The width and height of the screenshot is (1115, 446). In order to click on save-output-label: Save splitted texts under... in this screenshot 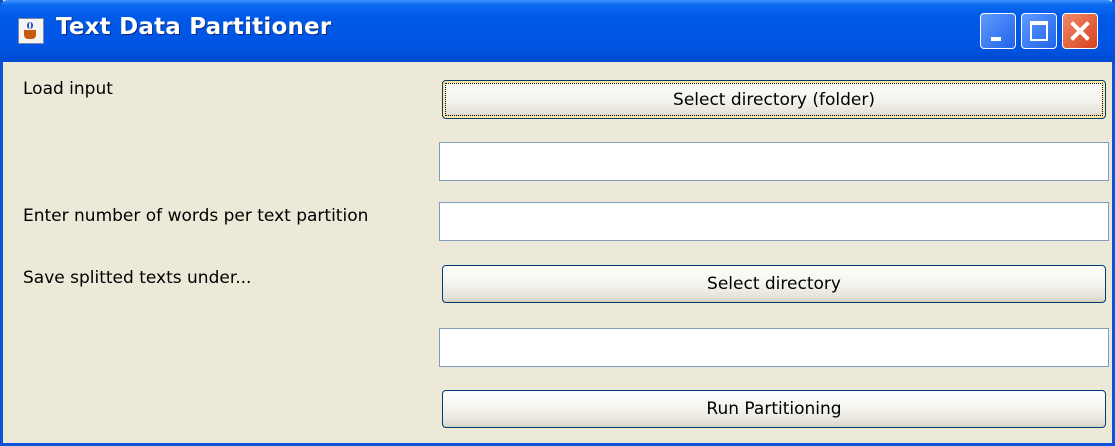, I will do `click(137, 278)`.